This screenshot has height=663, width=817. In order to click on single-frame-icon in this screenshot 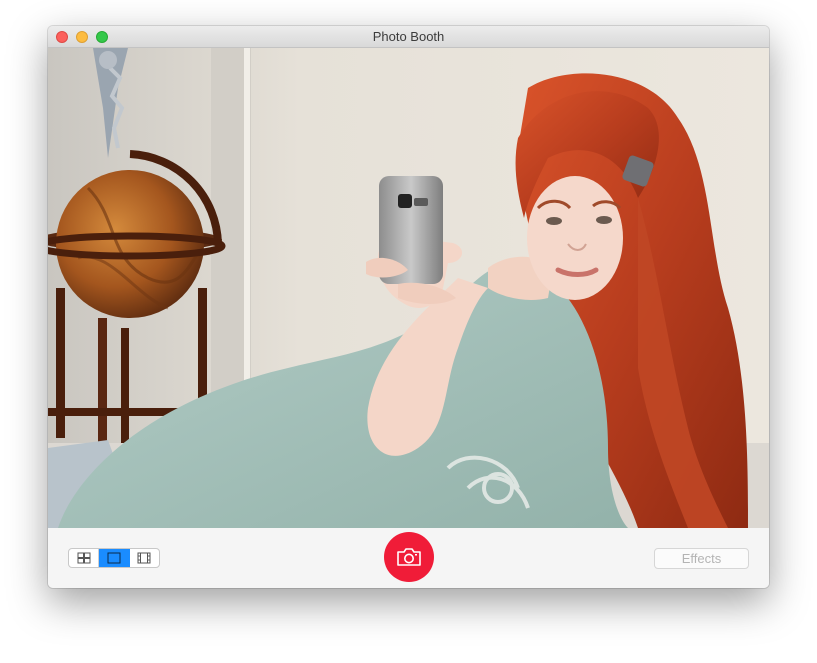, I will do `click(114, 558)`.